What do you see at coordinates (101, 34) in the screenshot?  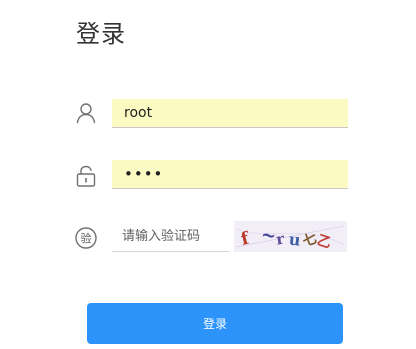 I see `page-title: 登录` at bounding box center [101, 34].